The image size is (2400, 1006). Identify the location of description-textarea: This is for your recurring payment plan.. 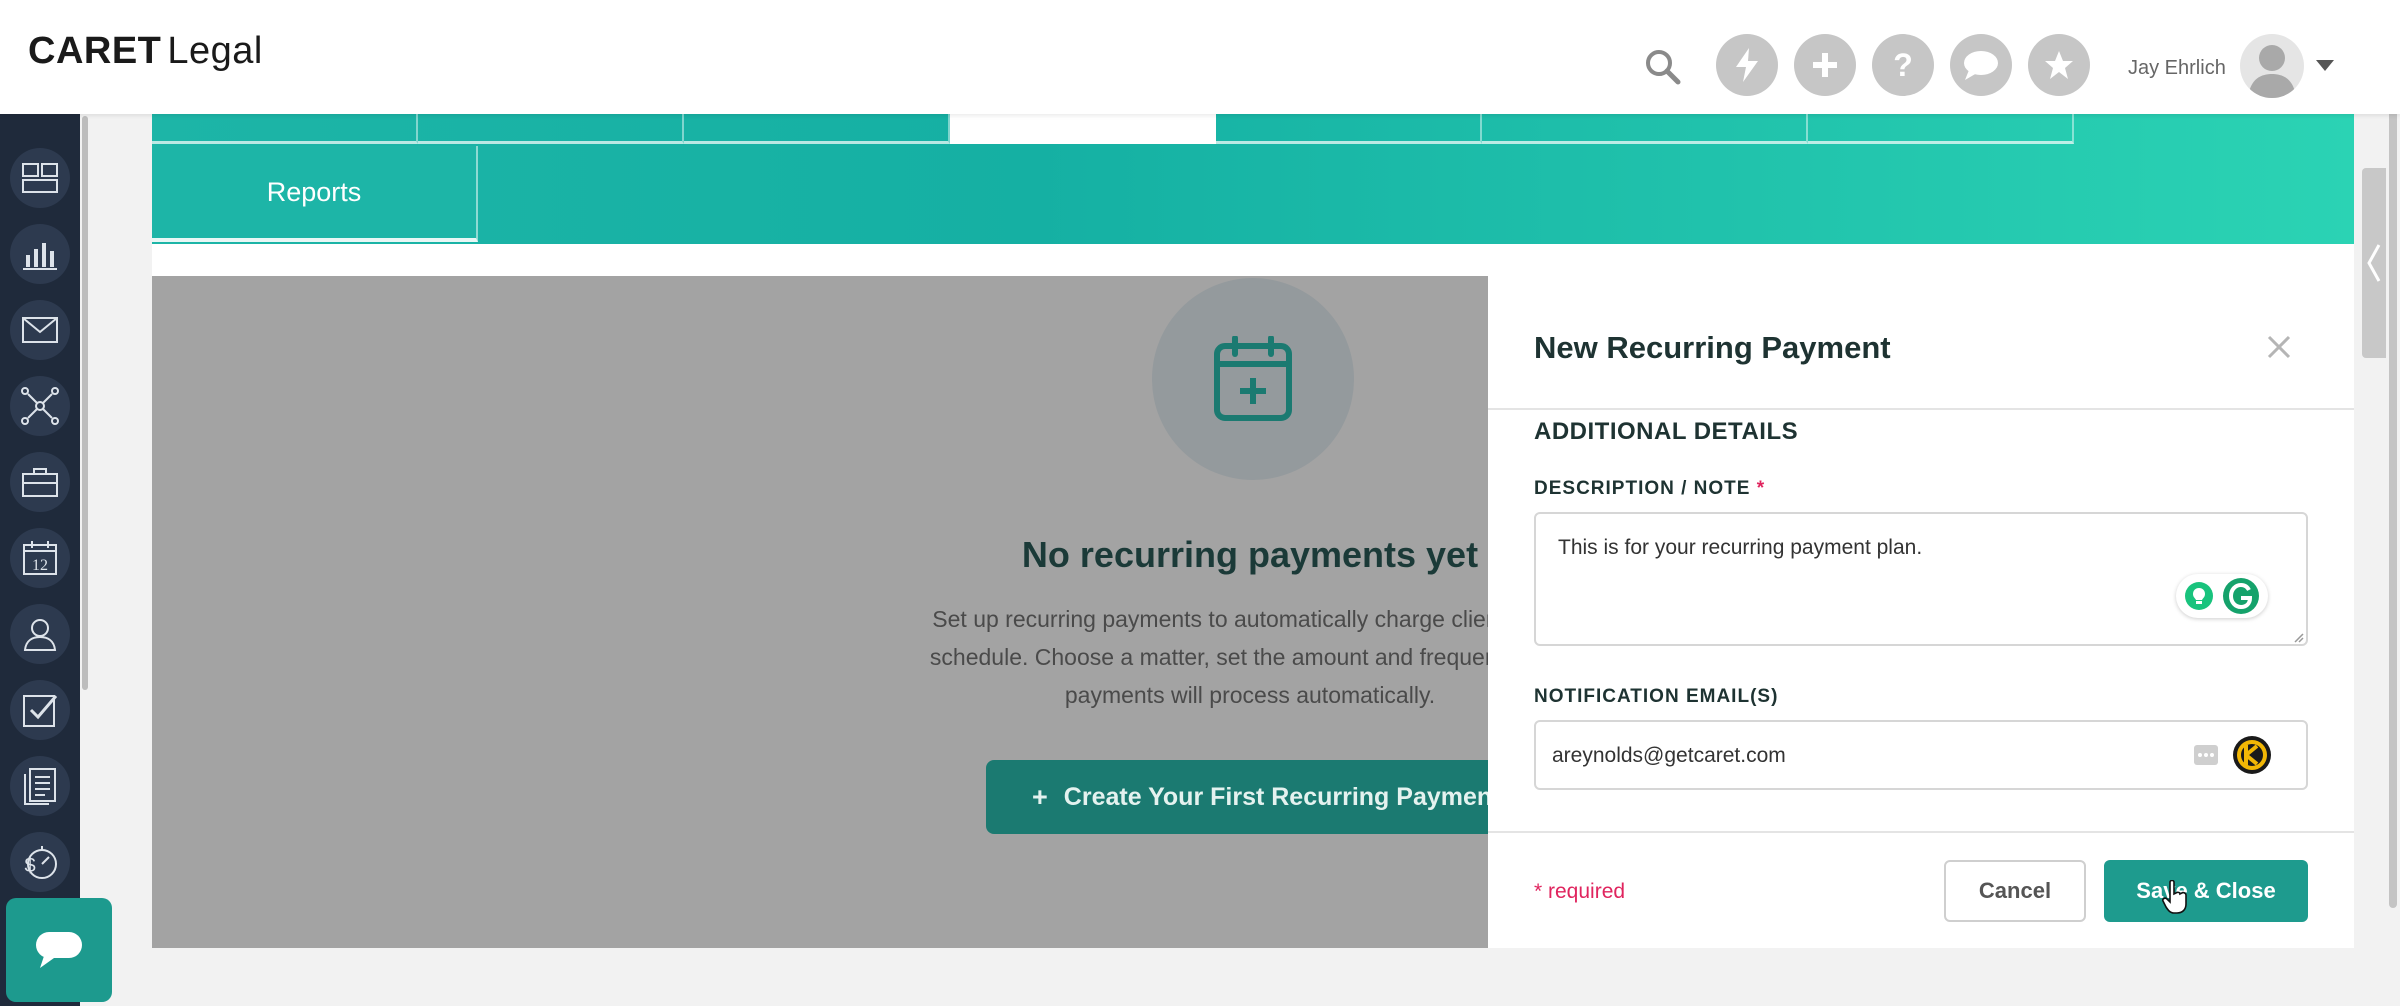
(1921, 579).